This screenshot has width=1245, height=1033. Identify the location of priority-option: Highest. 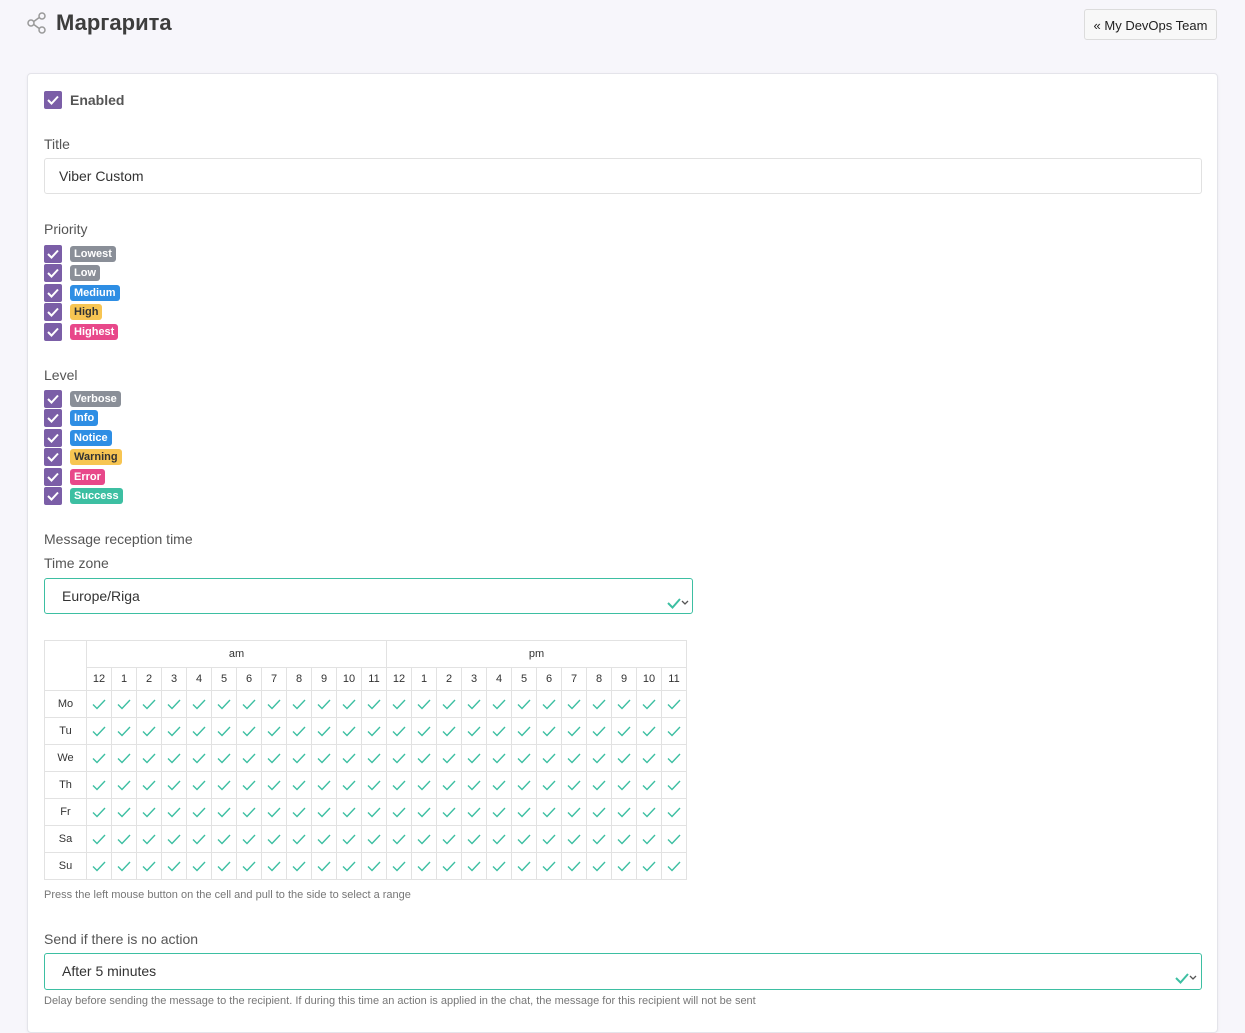
(144, 331).